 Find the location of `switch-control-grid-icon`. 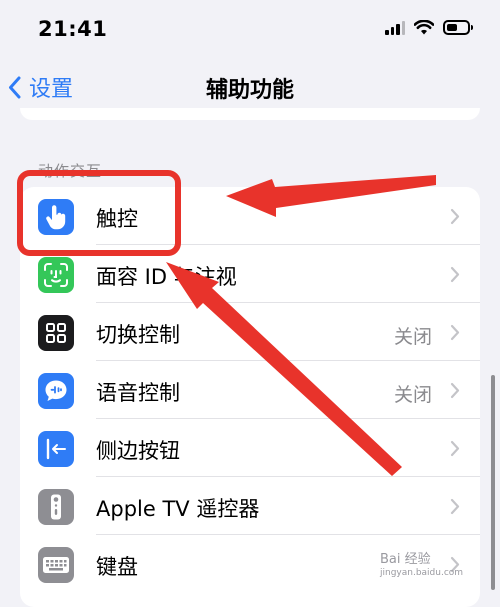

switch-control-grid-icon is located at coordinates (56, 333).